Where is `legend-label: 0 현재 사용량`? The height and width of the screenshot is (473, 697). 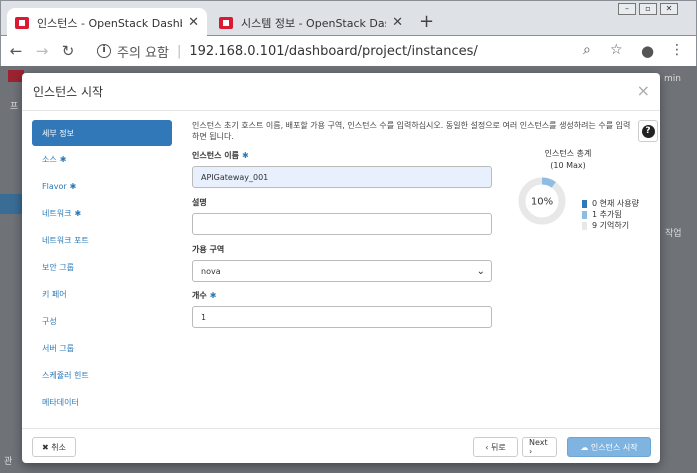 legend-label: 0 현재 사용량 is located at coordinates (615, 203).